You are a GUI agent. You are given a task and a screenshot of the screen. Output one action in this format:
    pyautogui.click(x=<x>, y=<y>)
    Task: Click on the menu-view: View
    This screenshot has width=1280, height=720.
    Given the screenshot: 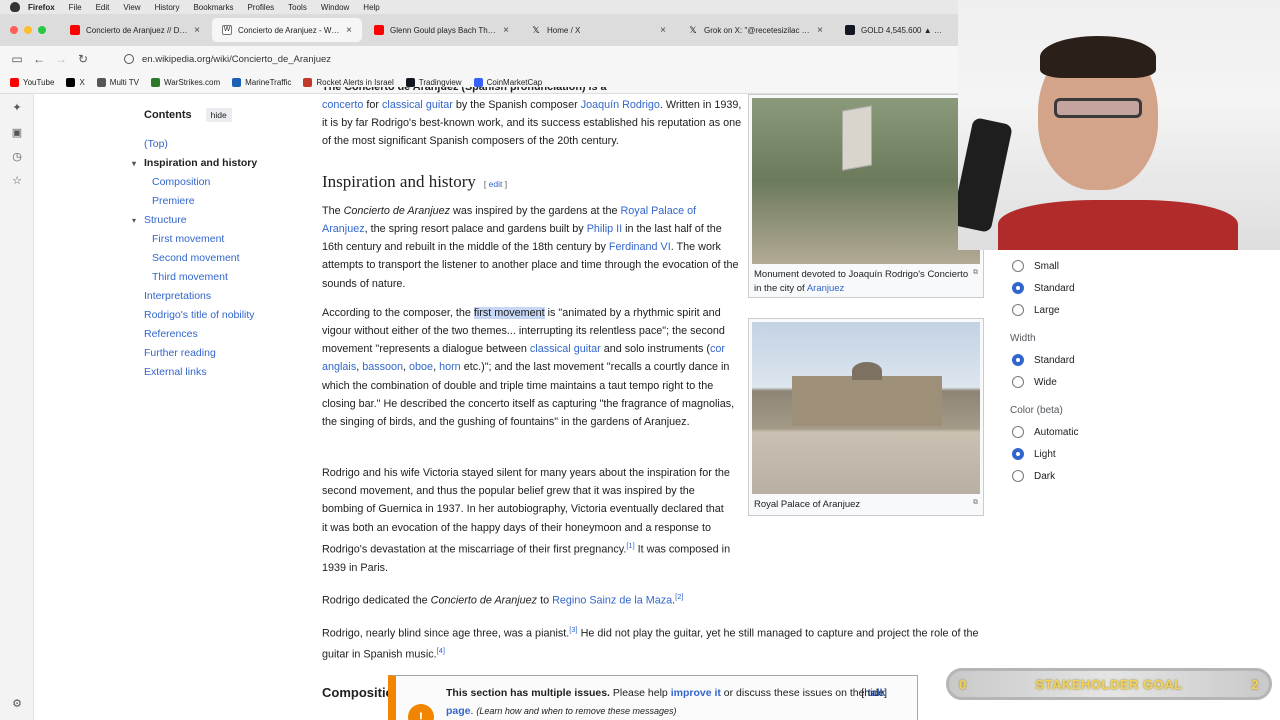 What is the action you would take?
    pyautogui.click(x=131, y=7)
    